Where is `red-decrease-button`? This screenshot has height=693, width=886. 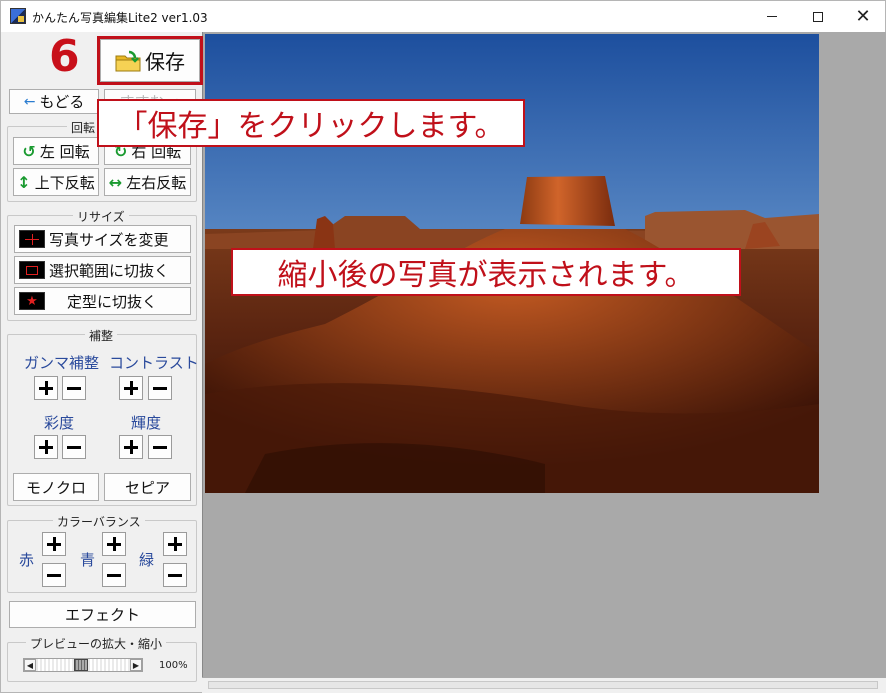 red-decrease-button is located at coordinates (54, 575).